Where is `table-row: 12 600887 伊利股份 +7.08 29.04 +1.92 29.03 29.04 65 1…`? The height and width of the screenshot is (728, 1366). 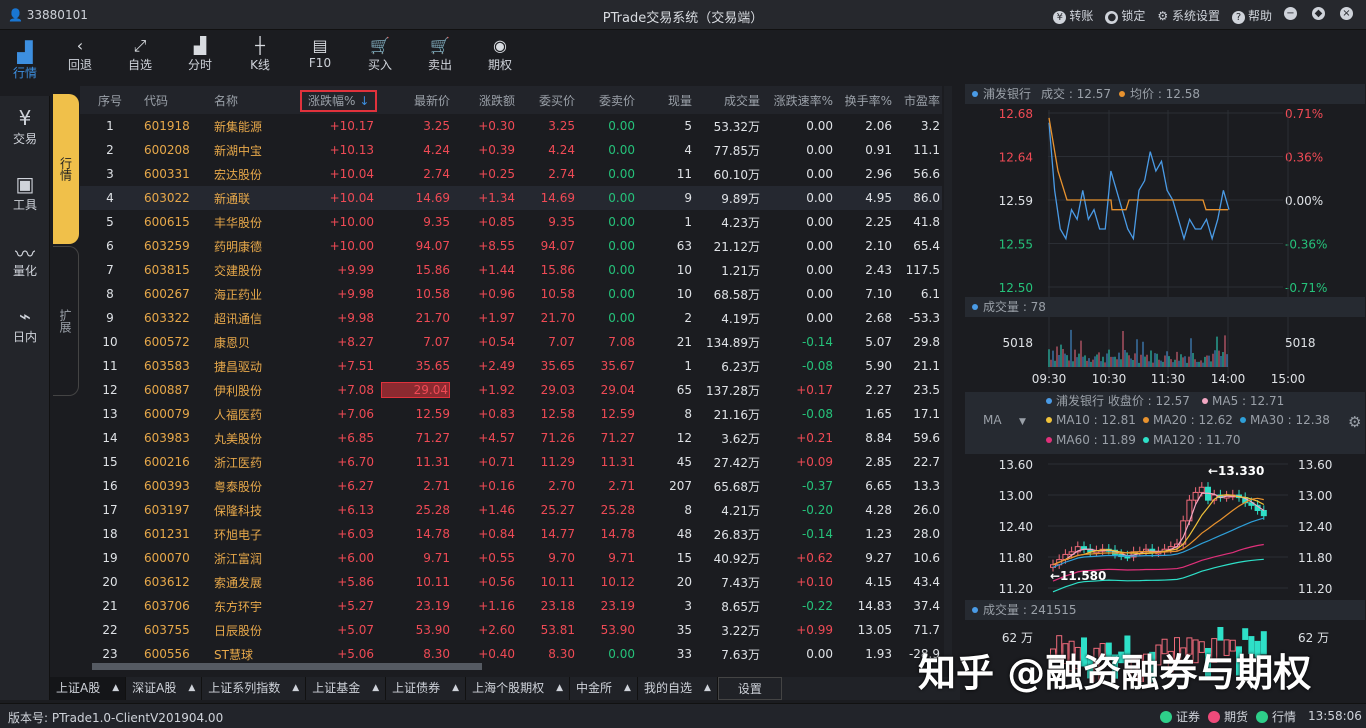
table-row: 12 600887 伊利股份 +7.08 29.04 +1.92 29.03 29.04 65 1… is located at coordinates (511, 390).